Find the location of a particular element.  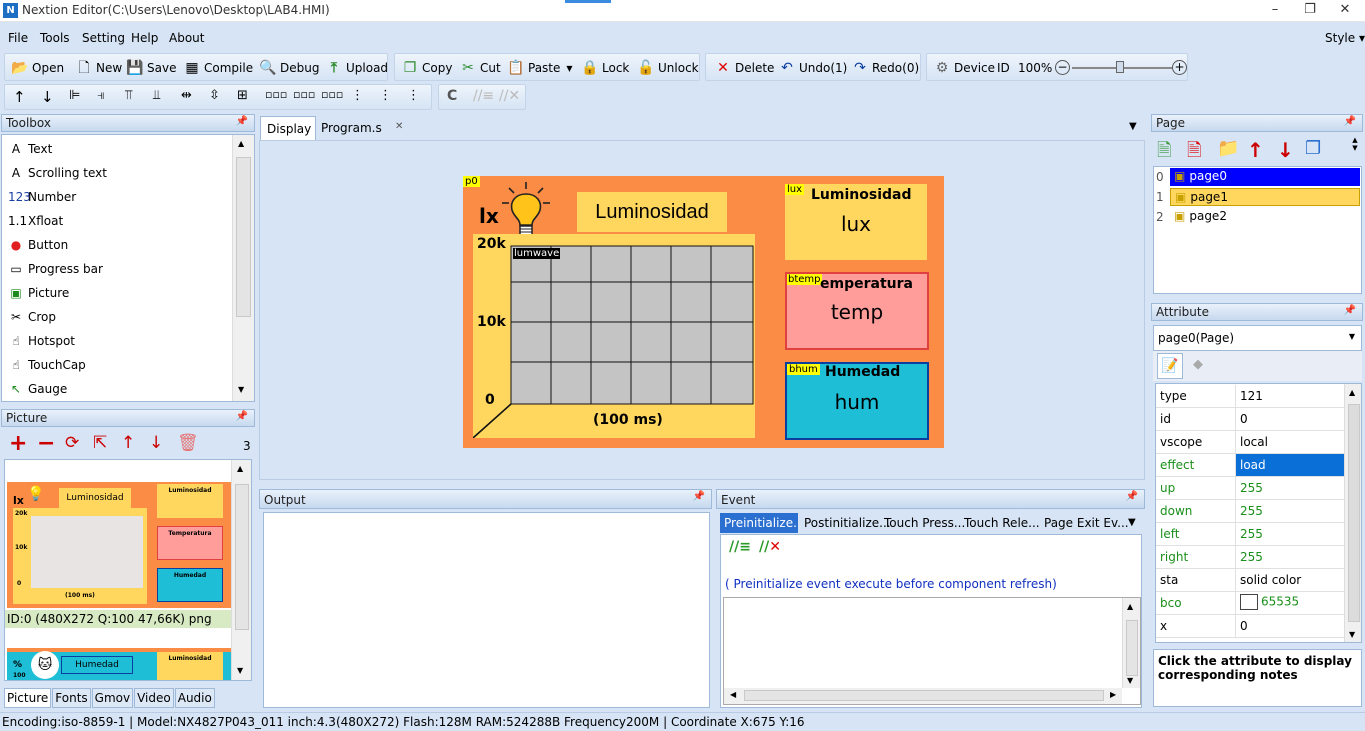

debug-button: 🔍 Debug is located at coordinates (289, 68).